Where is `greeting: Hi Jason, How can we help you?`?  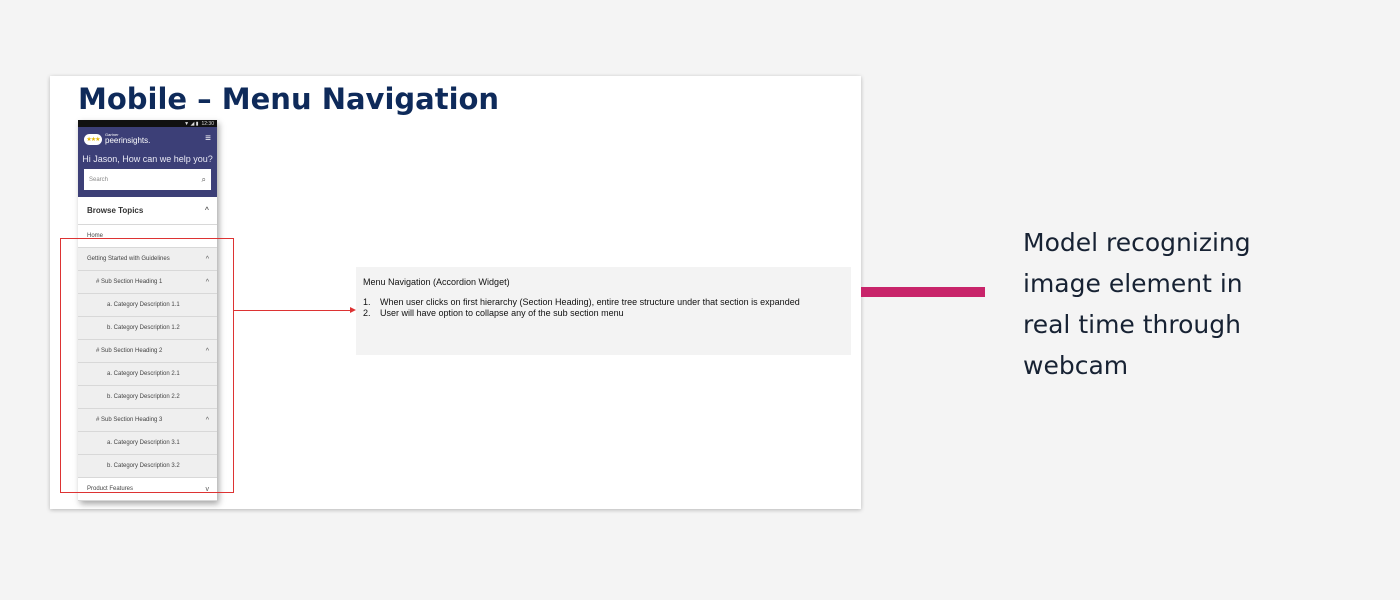 greeting: Hi Jason, How can we help you? is located at coordinates (147, 159).